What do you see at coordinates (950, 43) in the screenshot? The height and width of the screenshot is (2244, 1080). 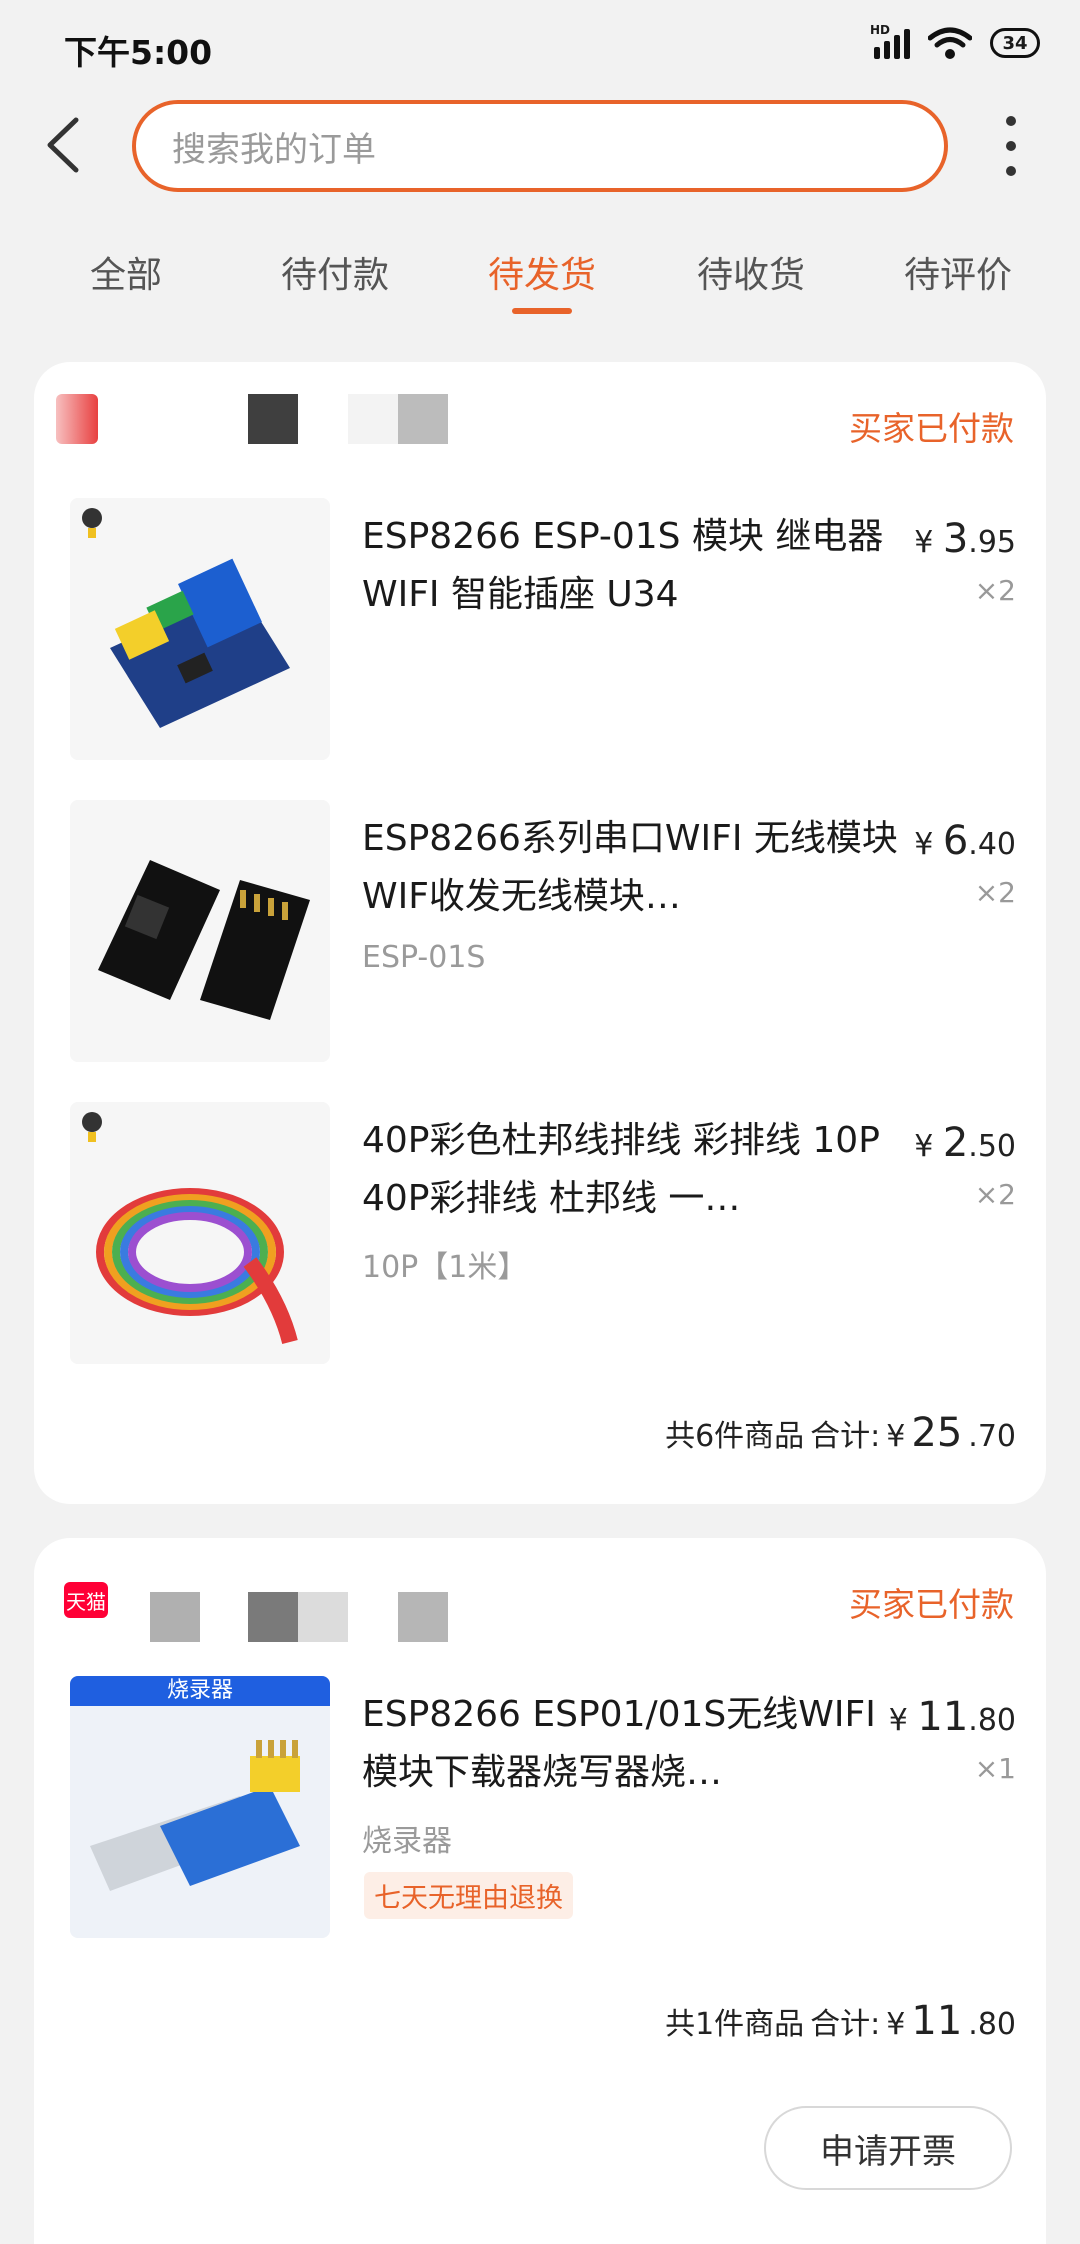 I see `wifi-icon` at bounding box center [950, 43].